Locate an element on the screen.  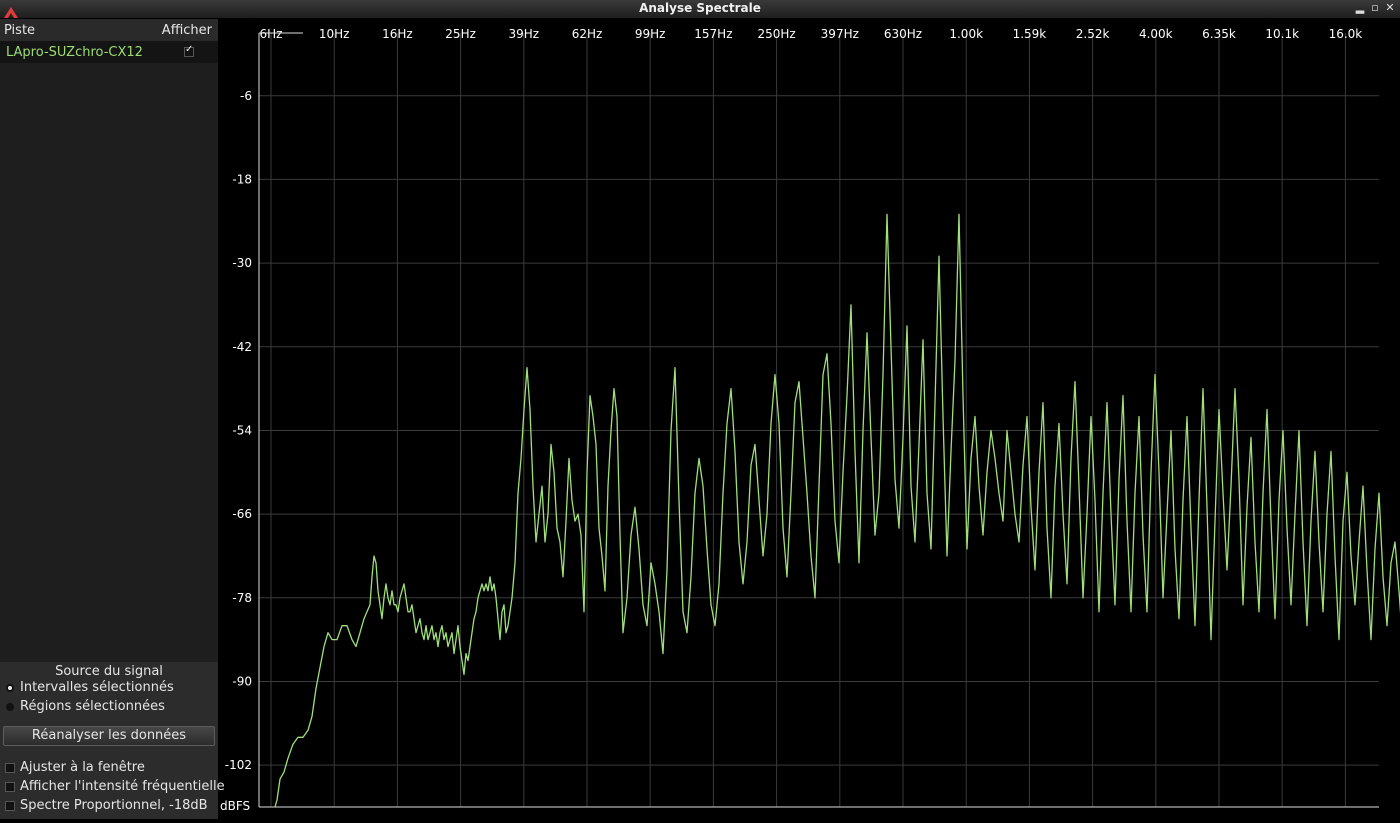
x-tick-label: 397Hz is located at coordinates (840, 34).